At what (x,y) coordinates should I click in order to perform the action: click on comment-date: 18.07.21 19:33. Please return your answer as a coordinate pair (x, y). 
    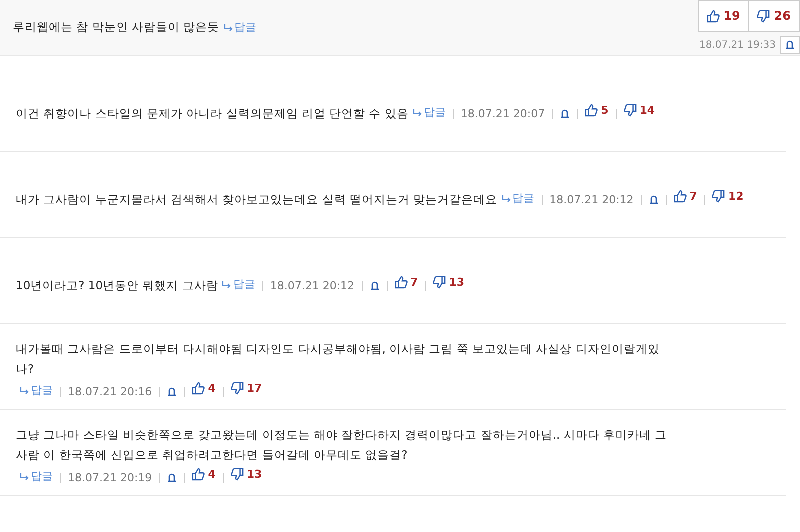
    Looking at the image, I should click on (737, 45).